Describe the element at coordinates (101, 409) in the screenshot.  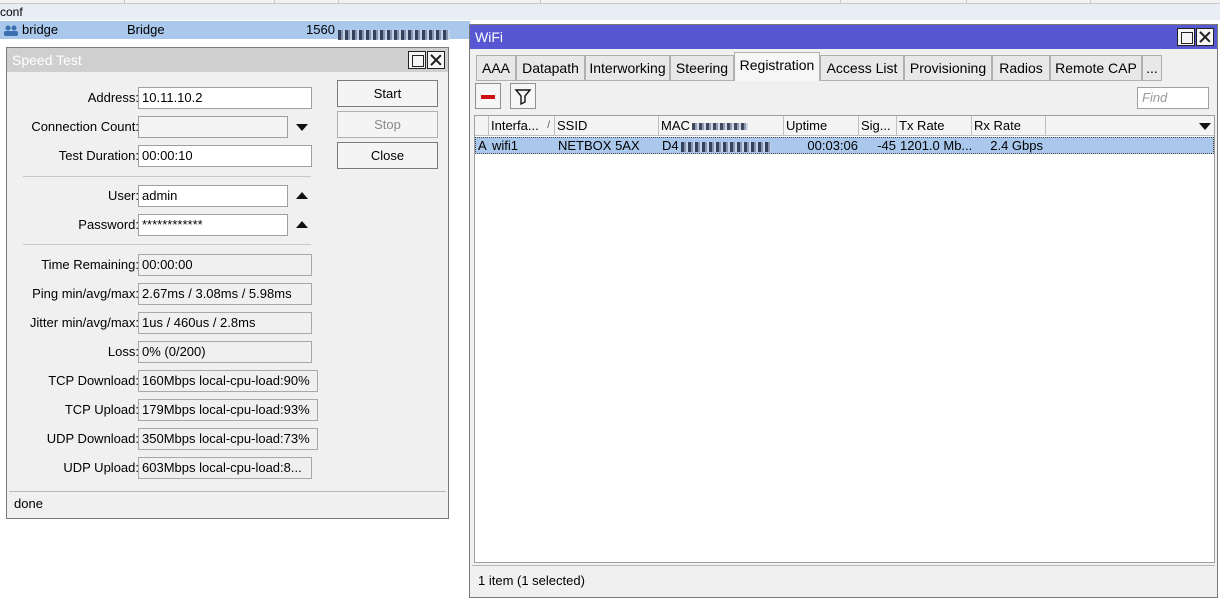
I see `tcp-upload-label: TCP Upload:` at that location.